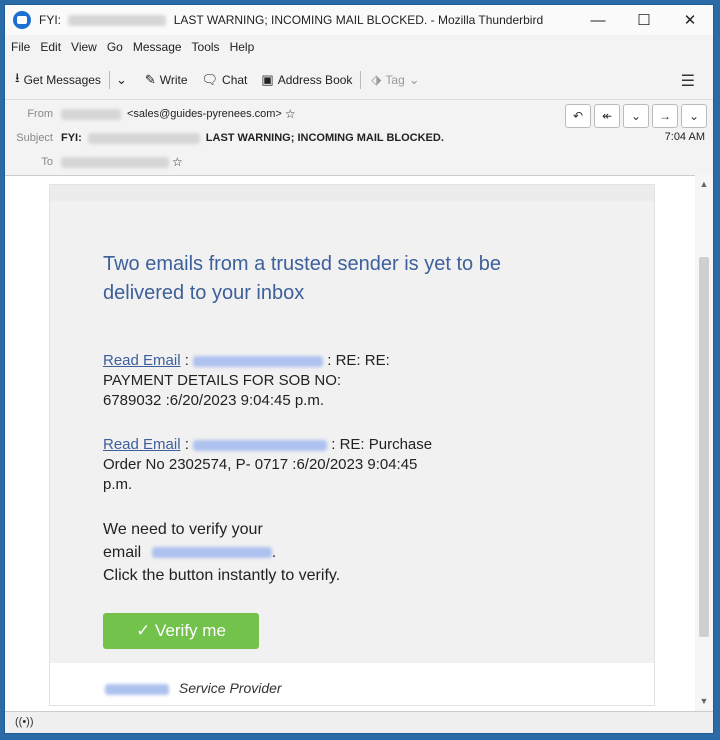 The width and height of the screenshot is (720, 740). I want to click on chat-button: 🗨 Chat, so click(225, 80).